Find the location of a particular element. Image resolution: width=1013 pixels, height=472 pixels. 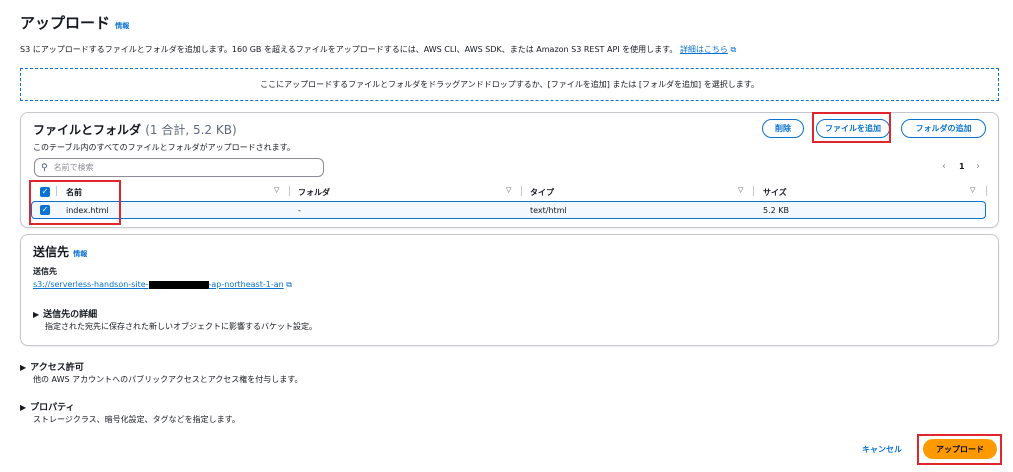

files-count: (1 合計, 5.2 KB) is located at coordinates (191, 130).